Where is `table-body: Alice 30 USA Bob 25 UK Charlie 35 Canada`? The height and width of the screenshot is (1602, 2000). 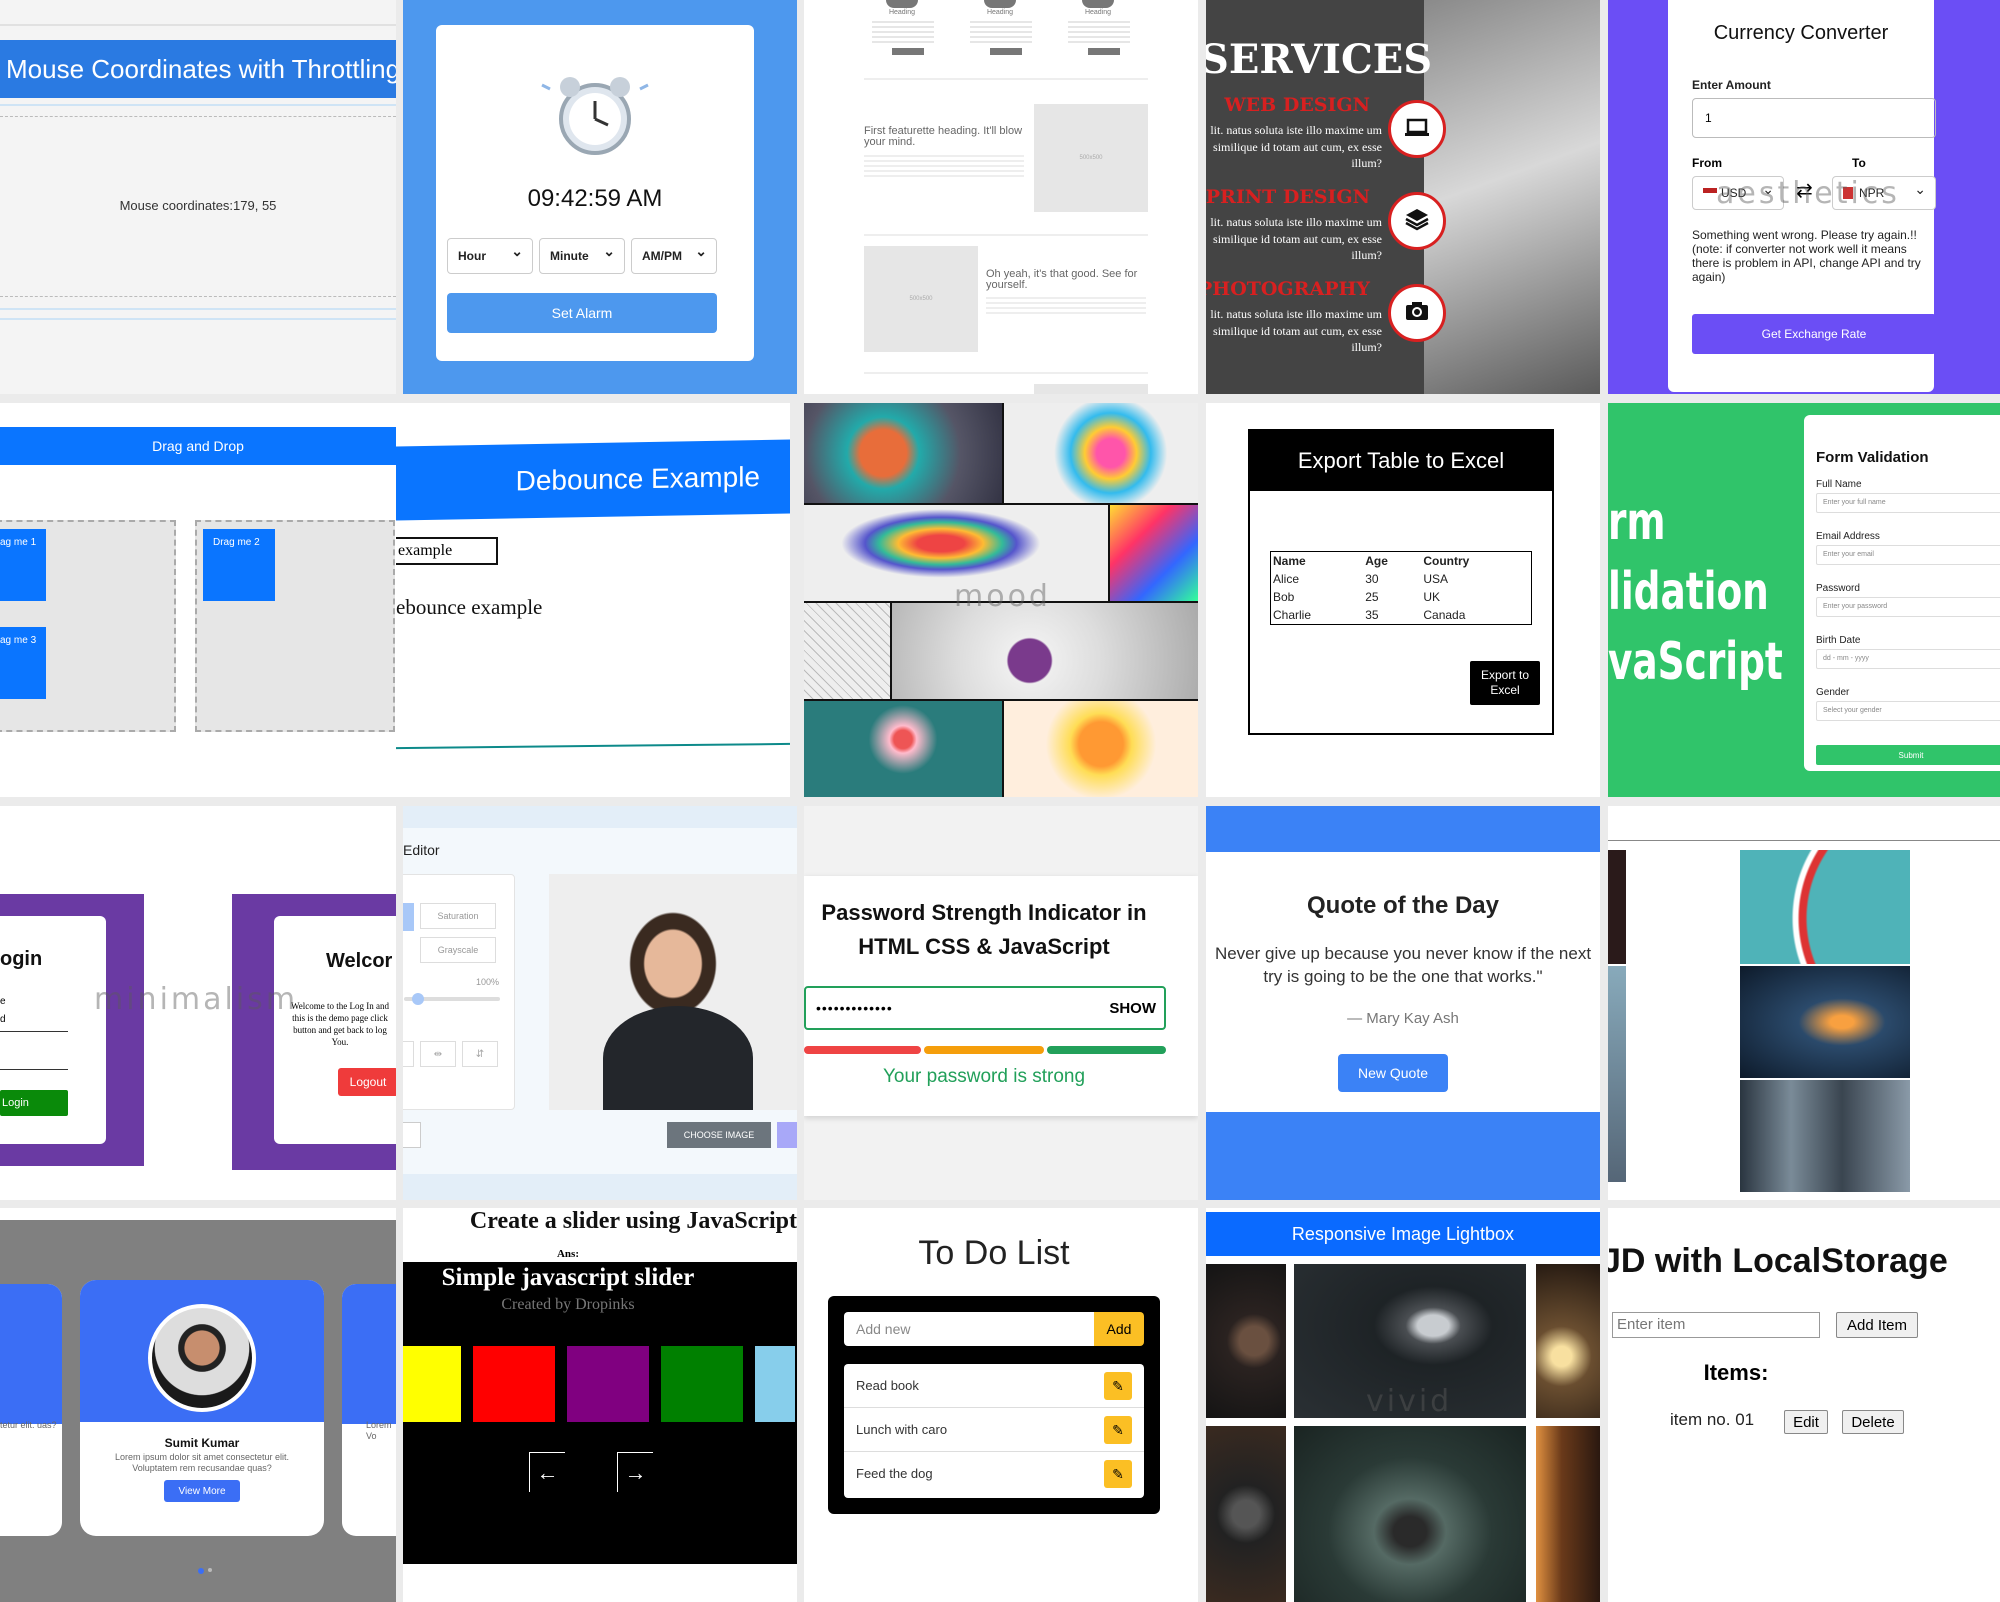
table-body: Alice 30 USA Bob 25 UK Charlie 35 Canada is located at coordinates (1401, 597).